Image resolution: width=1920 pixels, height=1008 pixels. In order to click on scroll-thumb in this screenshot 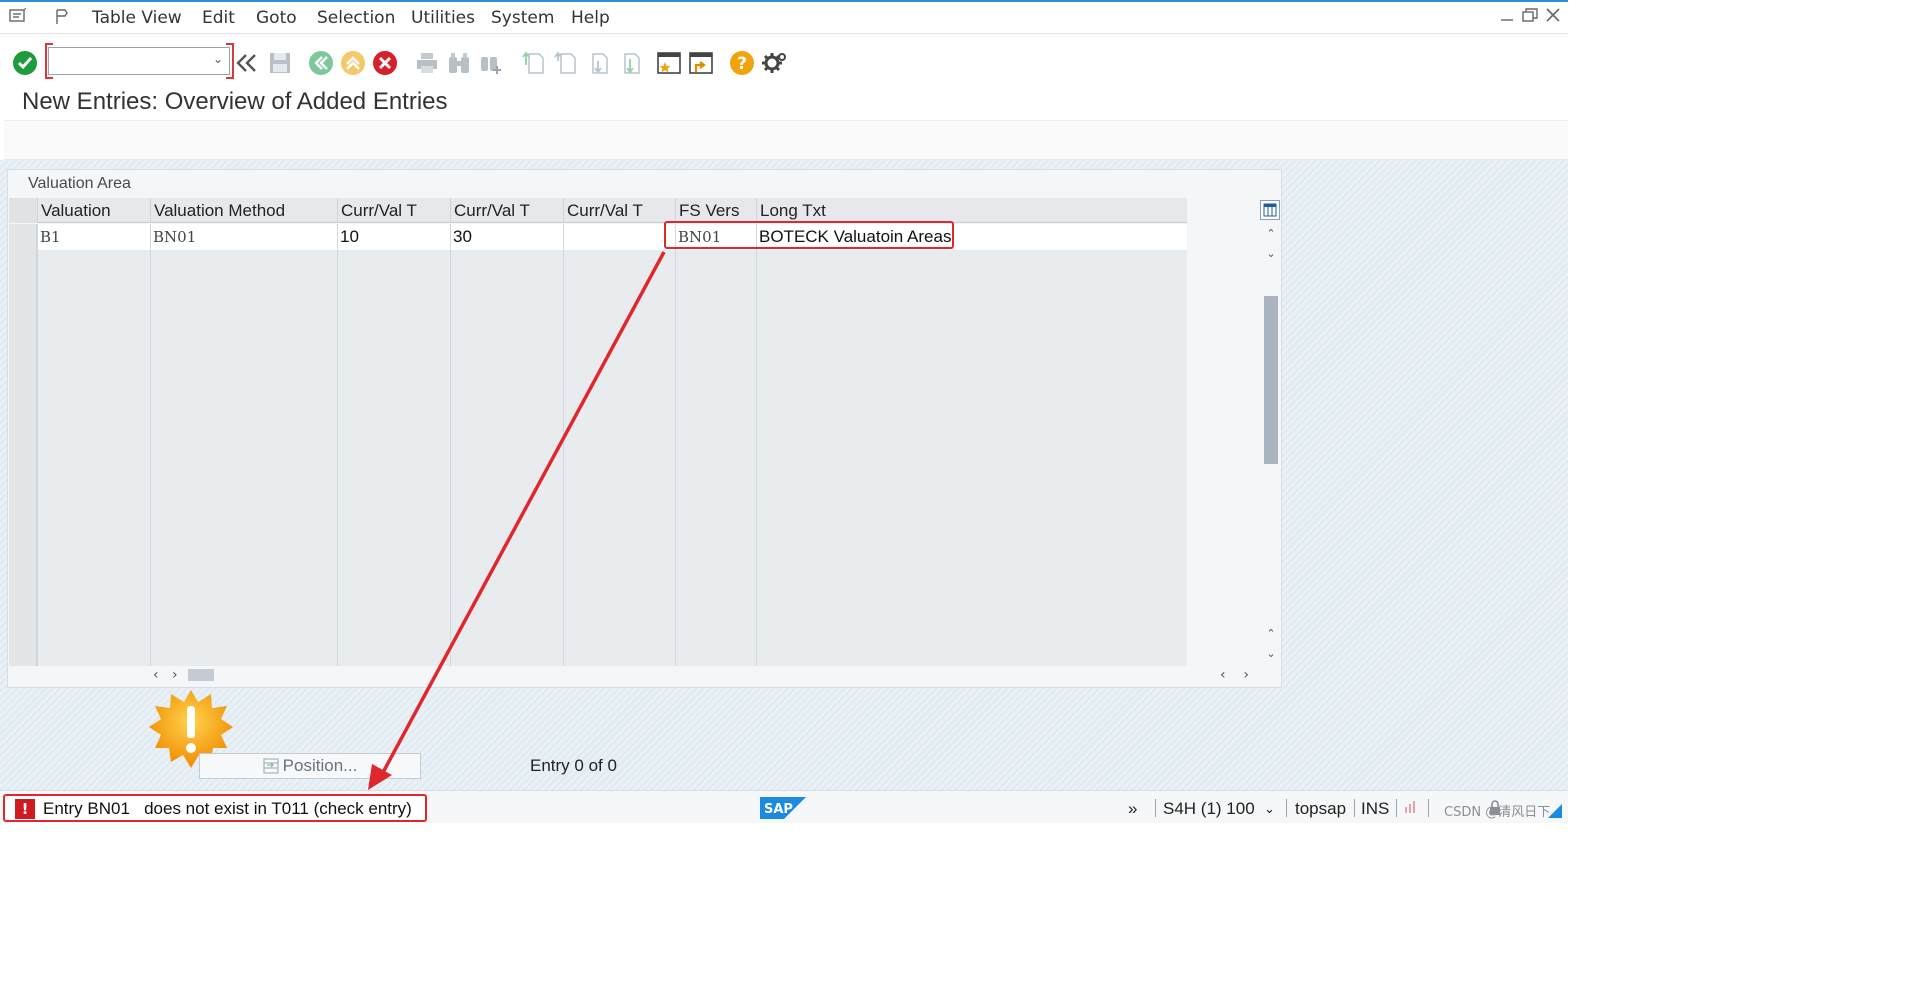, I will do `click(1271, 380)`.